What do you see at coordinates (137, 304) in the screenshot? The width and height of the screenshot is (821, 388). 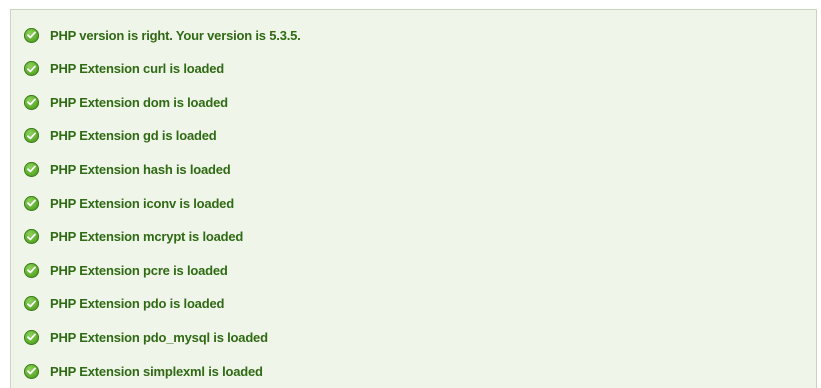 I see `check-item-text: PHP Extension pdo is loaded` at bounding box center [137, 304].